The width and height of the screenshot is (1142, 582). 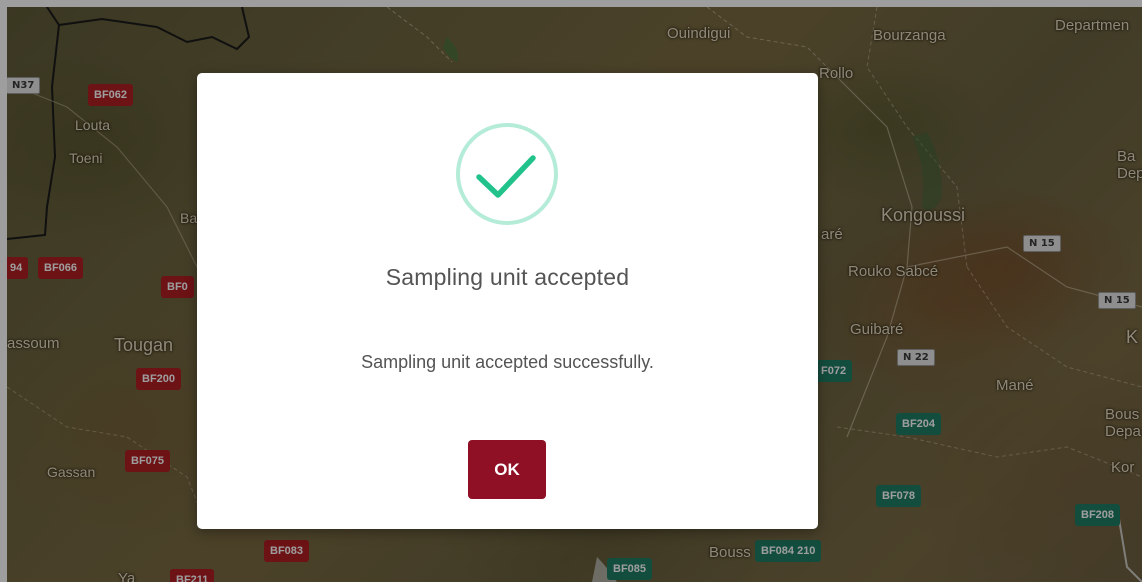 What do you see at coordinates (507, 174) in the screenshot?
I see `check-circle-icon` at bounding box center [507, 174].